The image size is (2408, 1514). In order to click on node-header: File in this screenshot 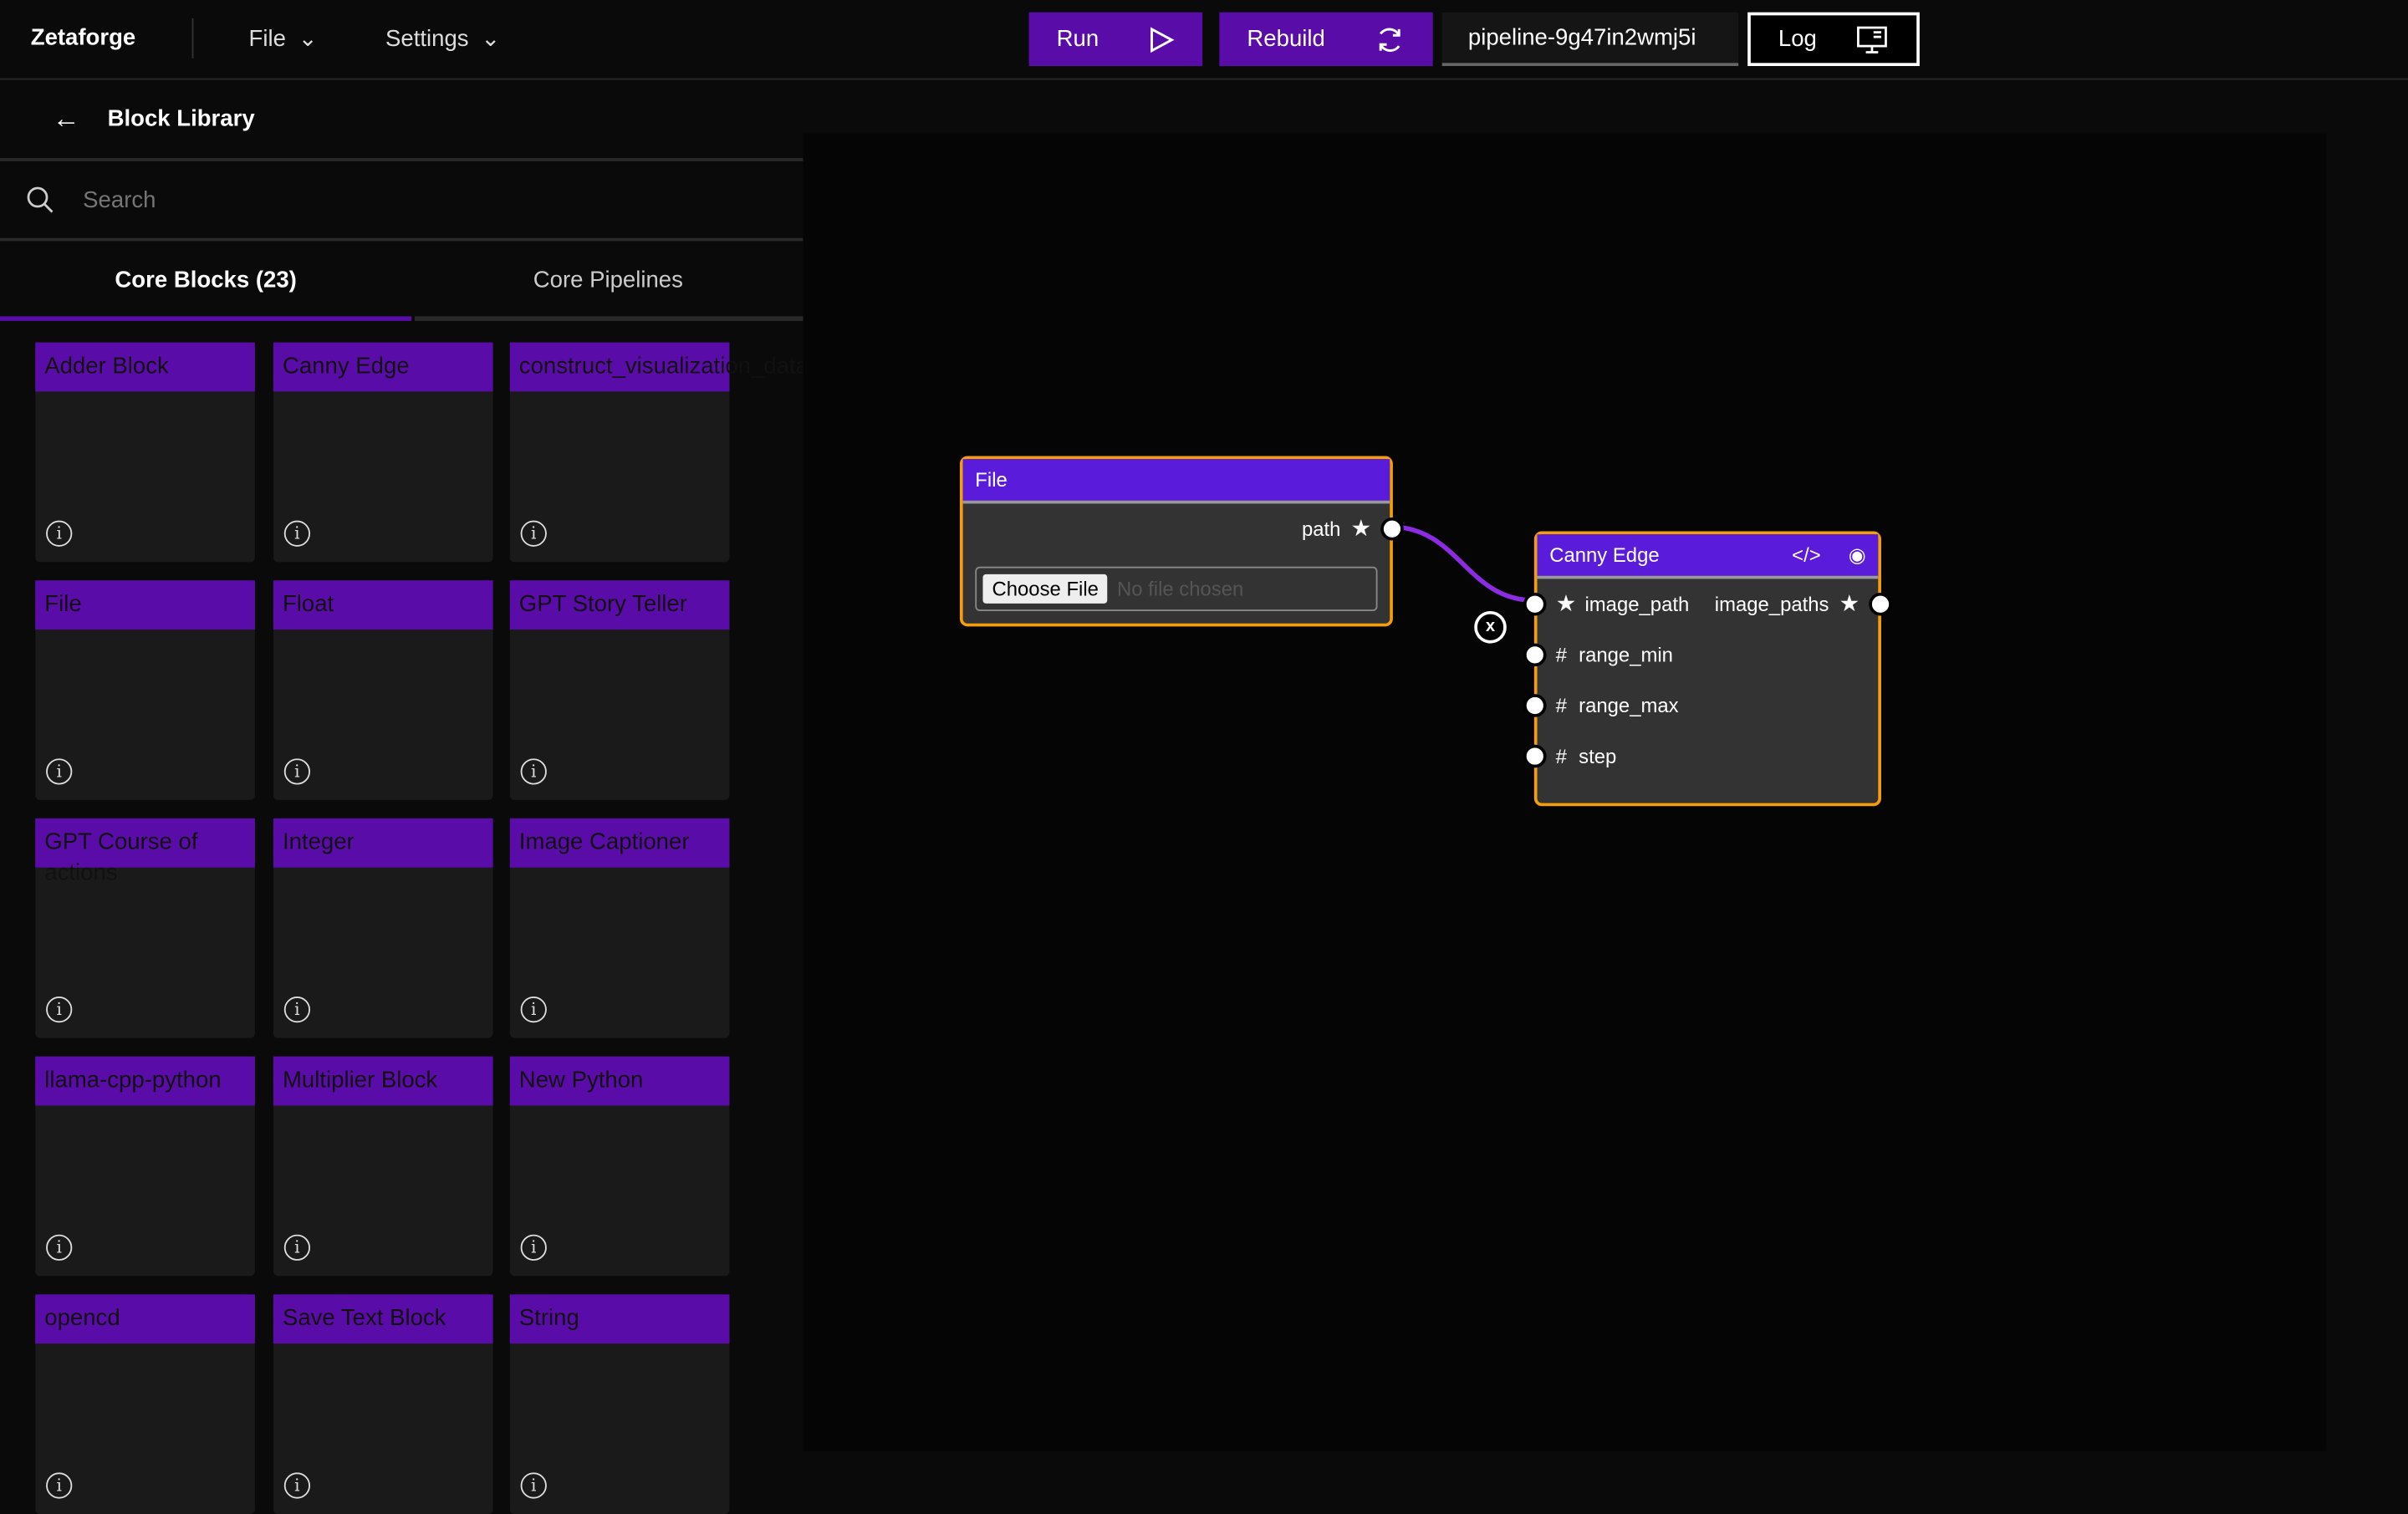, I will do `click(1176, 481)`.